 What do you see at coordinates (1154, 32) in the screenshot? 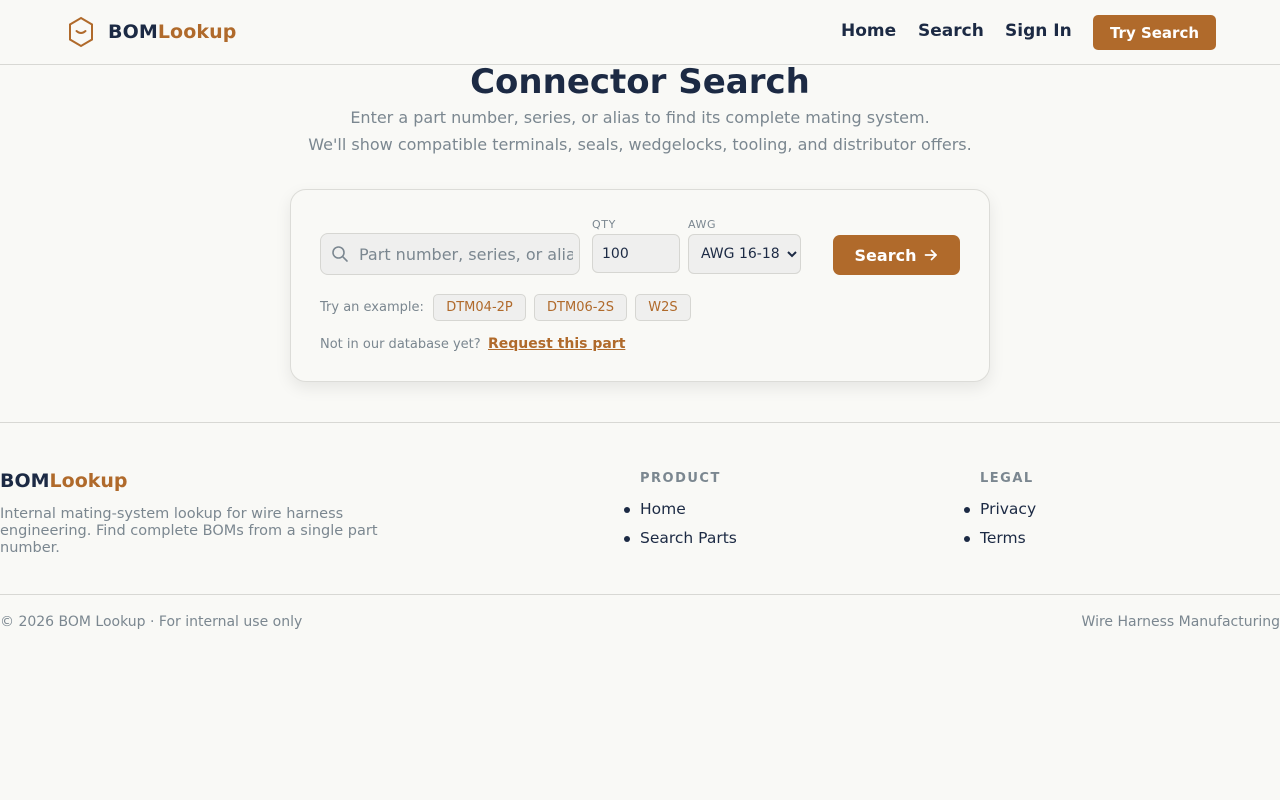
I see `try-search-button: Try Search` at bounding box center [1154, 32].